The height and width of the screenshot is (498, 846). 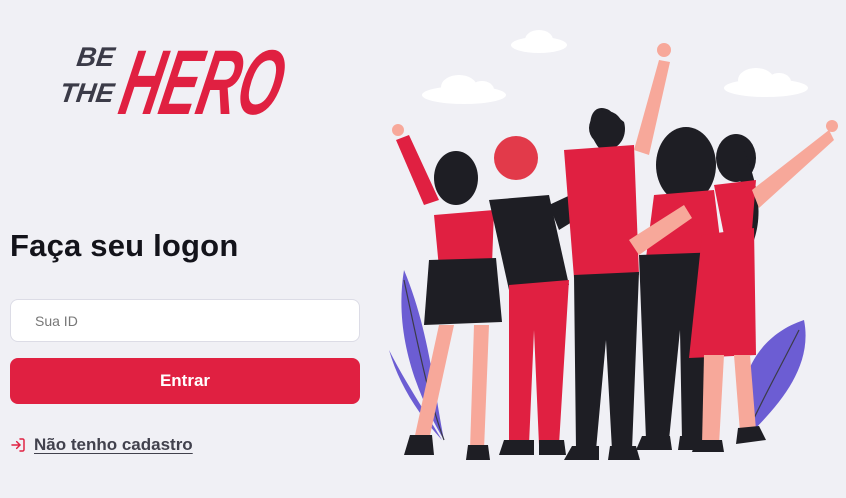 I want to click on id-input, so click(x=185, y=320).